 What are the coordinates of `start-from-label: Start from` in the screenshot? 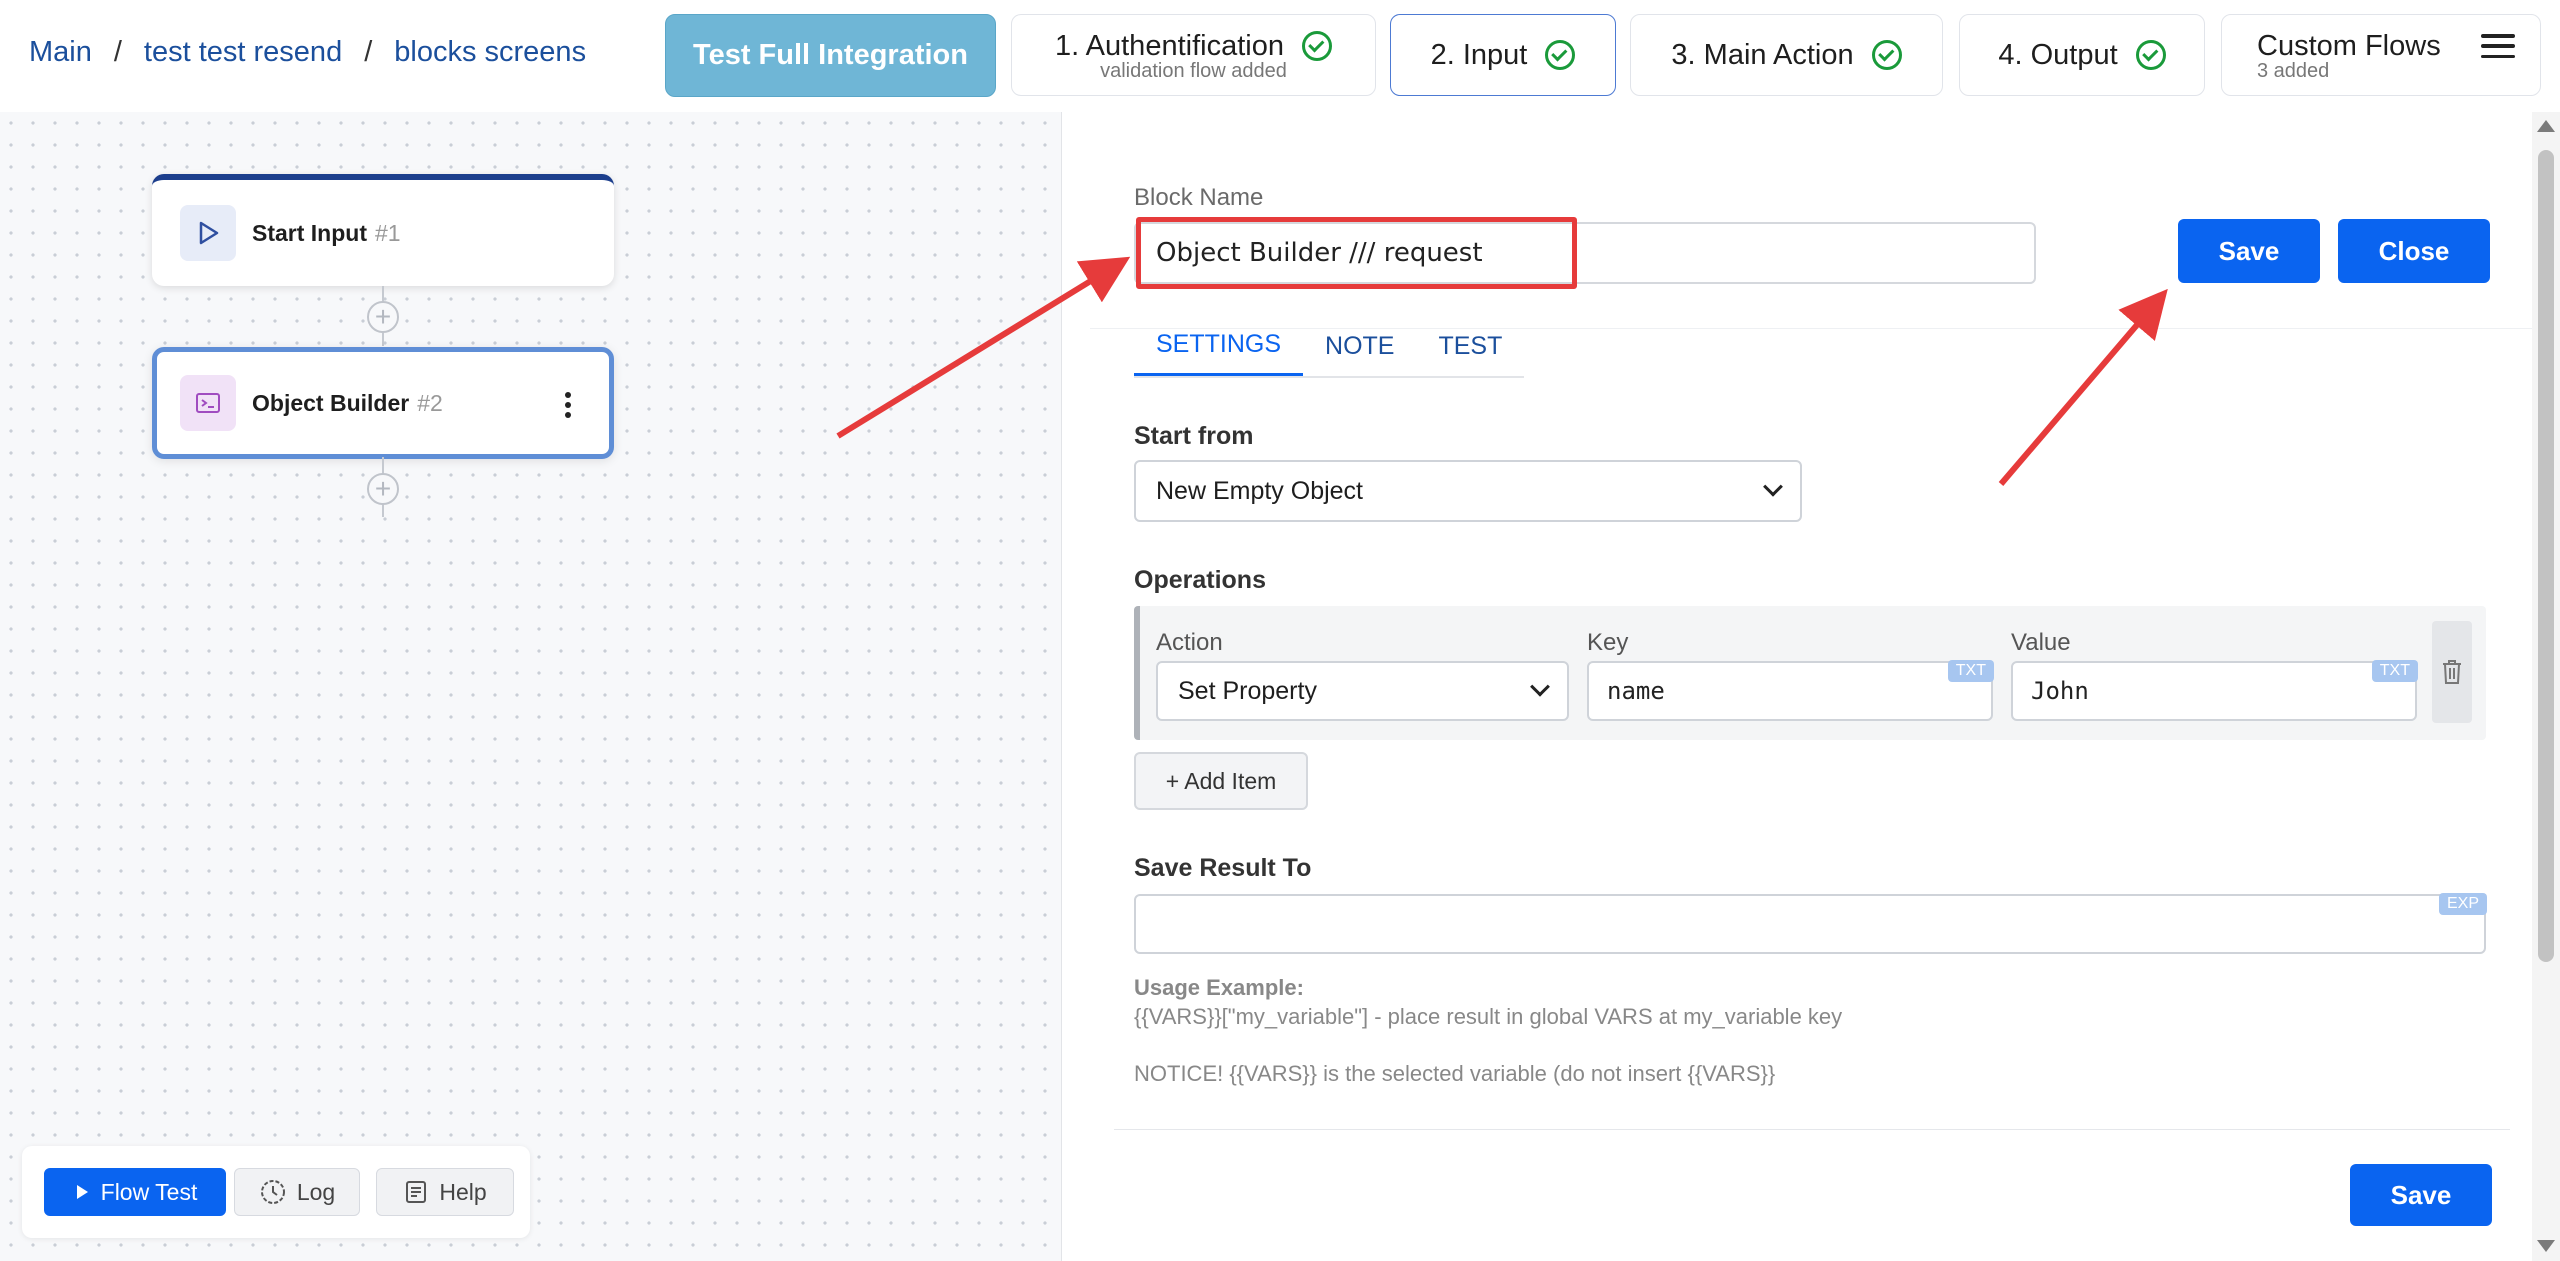 It's located at (1194, 436).